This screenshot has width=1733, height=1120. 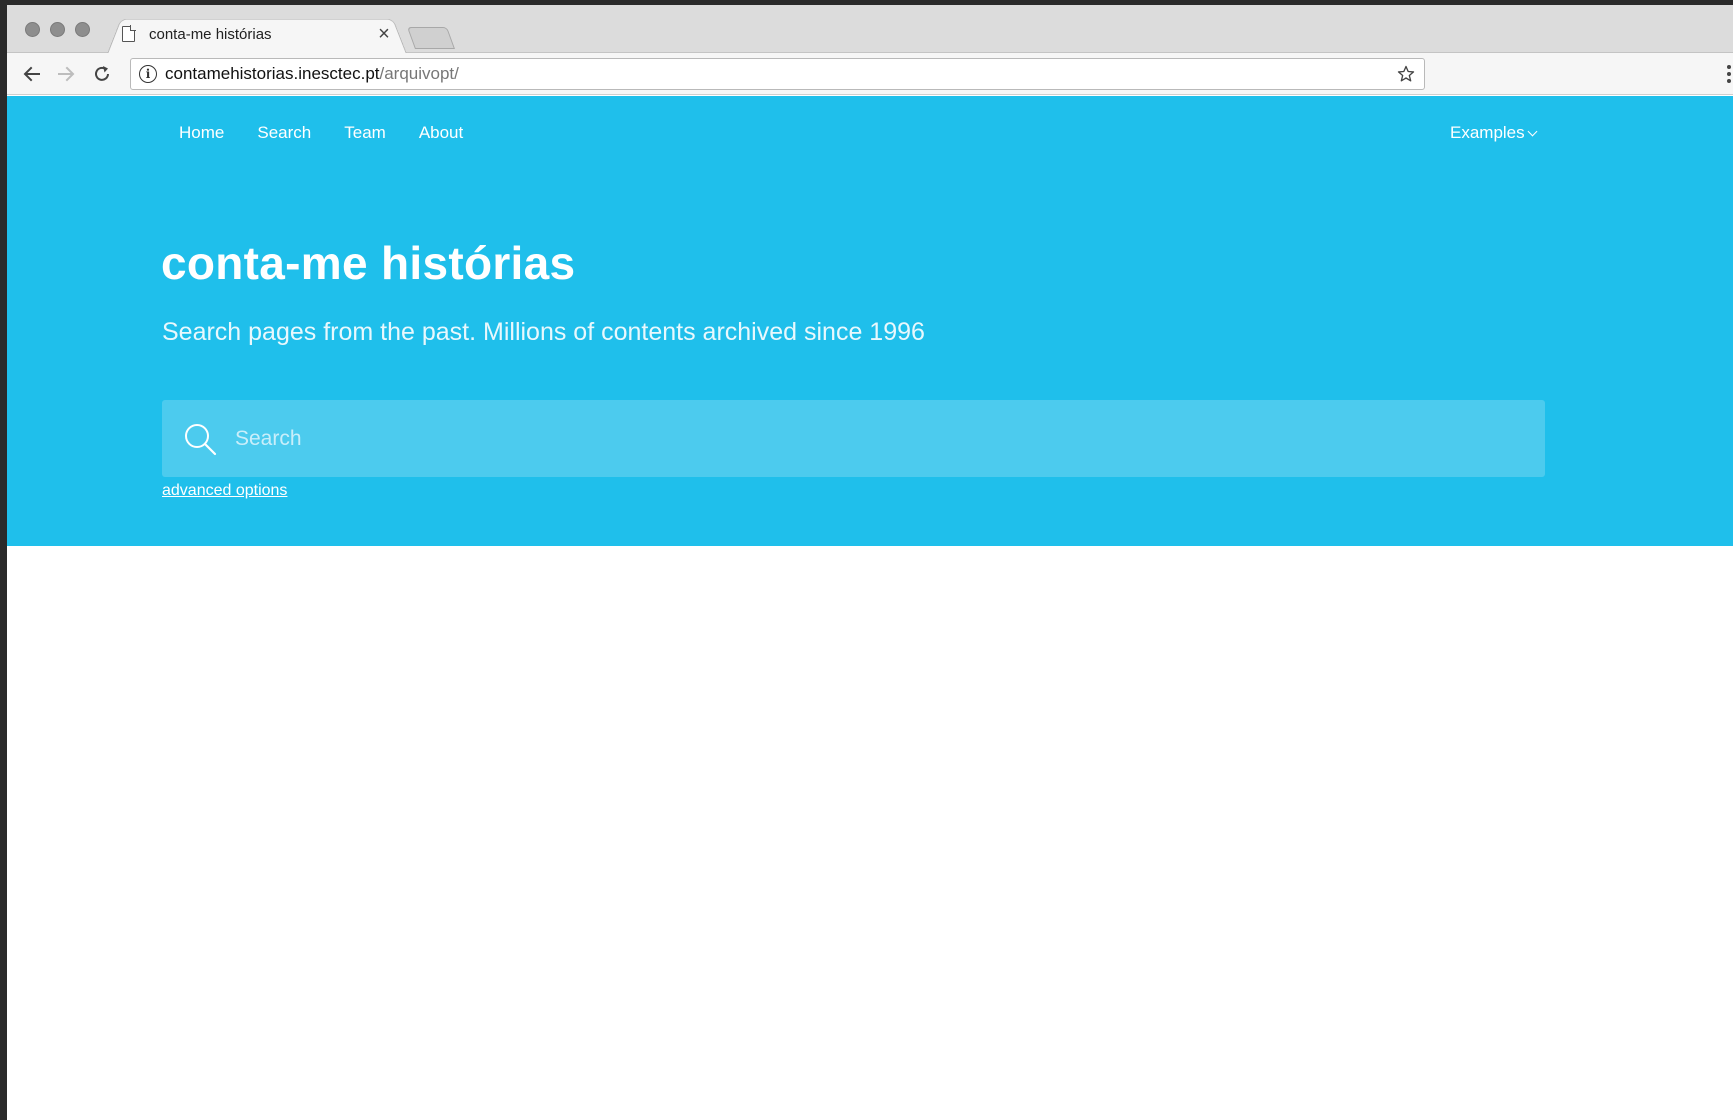 I want to click on back-button, so click(x=32, y=74).